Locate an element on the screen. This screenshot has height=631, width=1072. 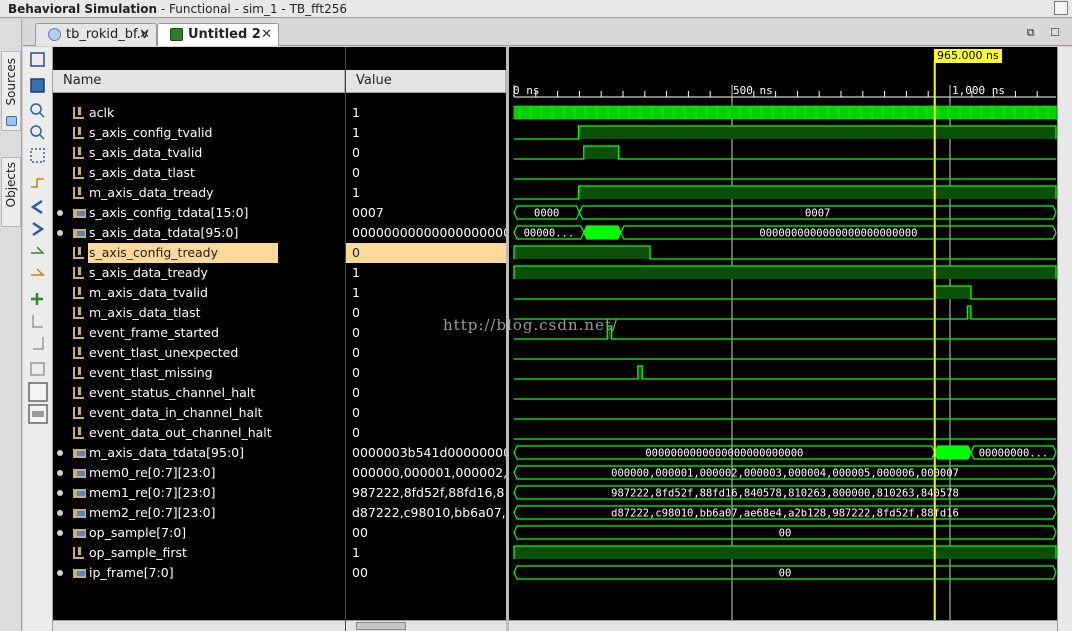
restore-maximize-buttons: ⧉ ☐ is located at coordinates (1046, 33).